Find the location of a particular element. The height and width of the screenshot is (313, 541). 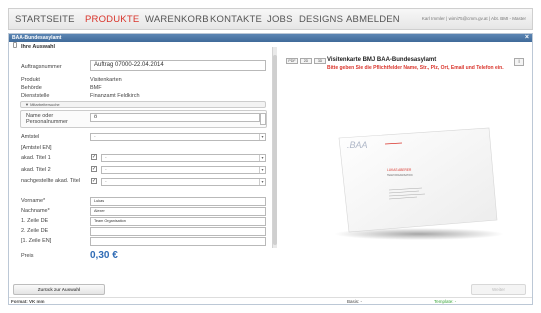

view-2d-button: 2D is located at coordinates (306, 61).